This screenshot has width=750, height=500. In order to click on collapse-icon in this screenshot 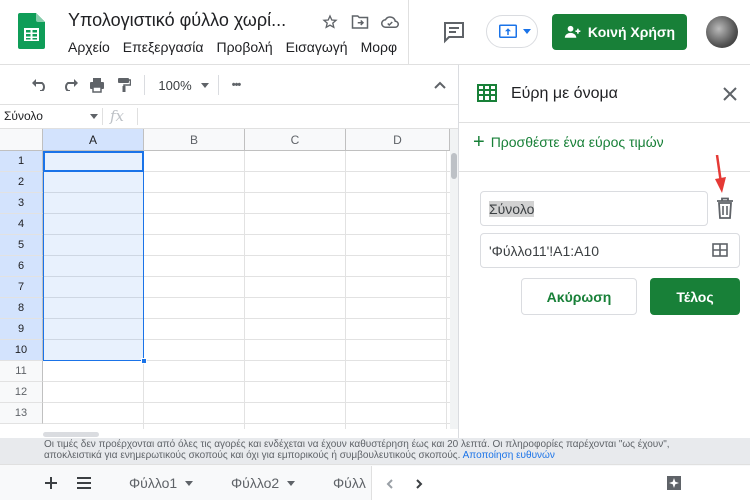, I will do `click(440, 85)`.